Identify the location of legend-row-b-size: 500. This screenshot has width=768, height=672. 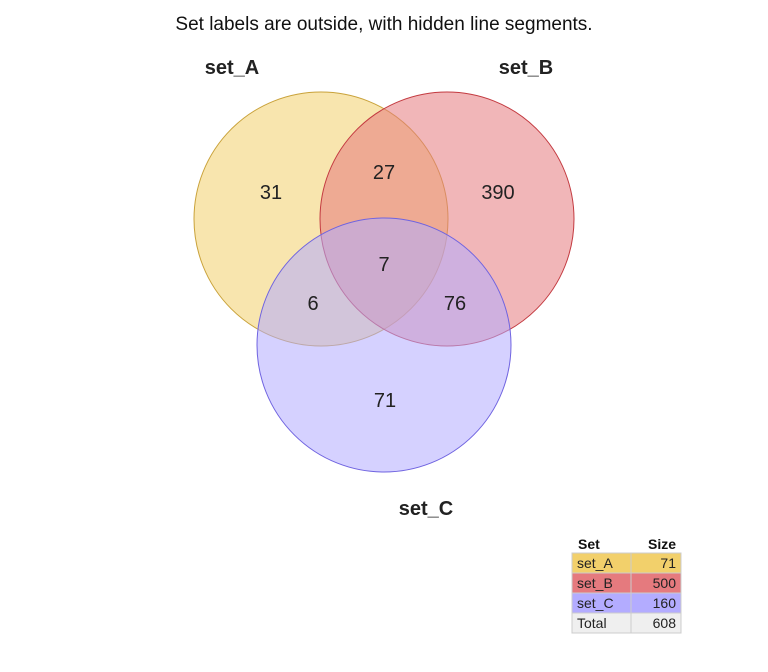
(665, 583).